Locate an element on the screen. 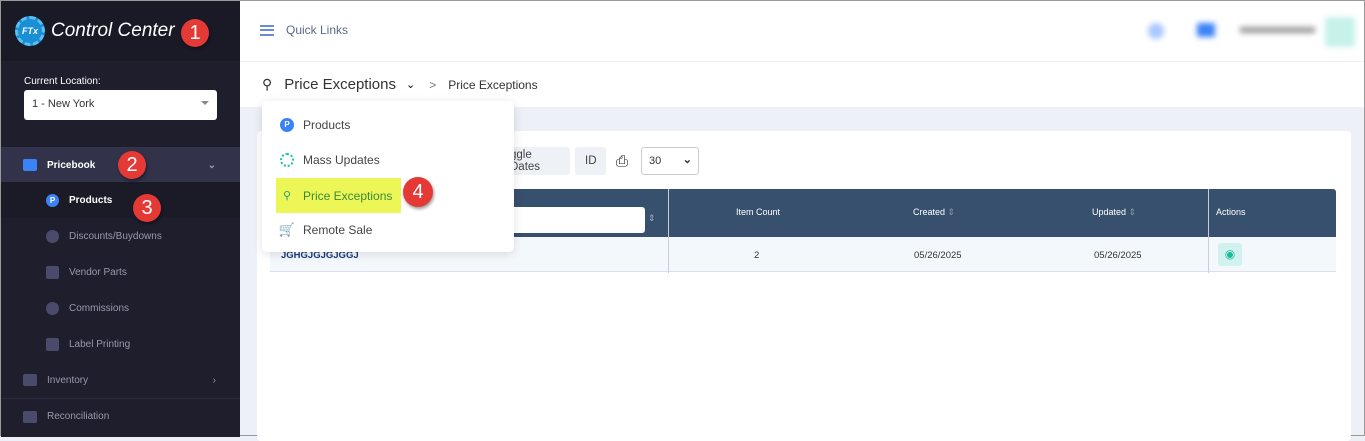  sidebar-item-vendor-parts: Vendor Parts is located at coordinates (120, 272).